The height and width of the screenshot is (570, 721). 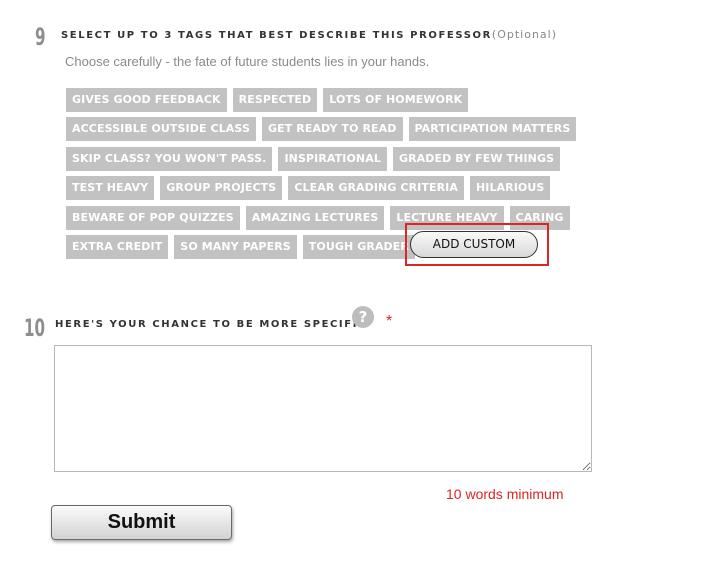 What do you see at coordinates (40, 37) in the screenshot?
I see `question-9-number: 9` at bounding box center [40, 37].